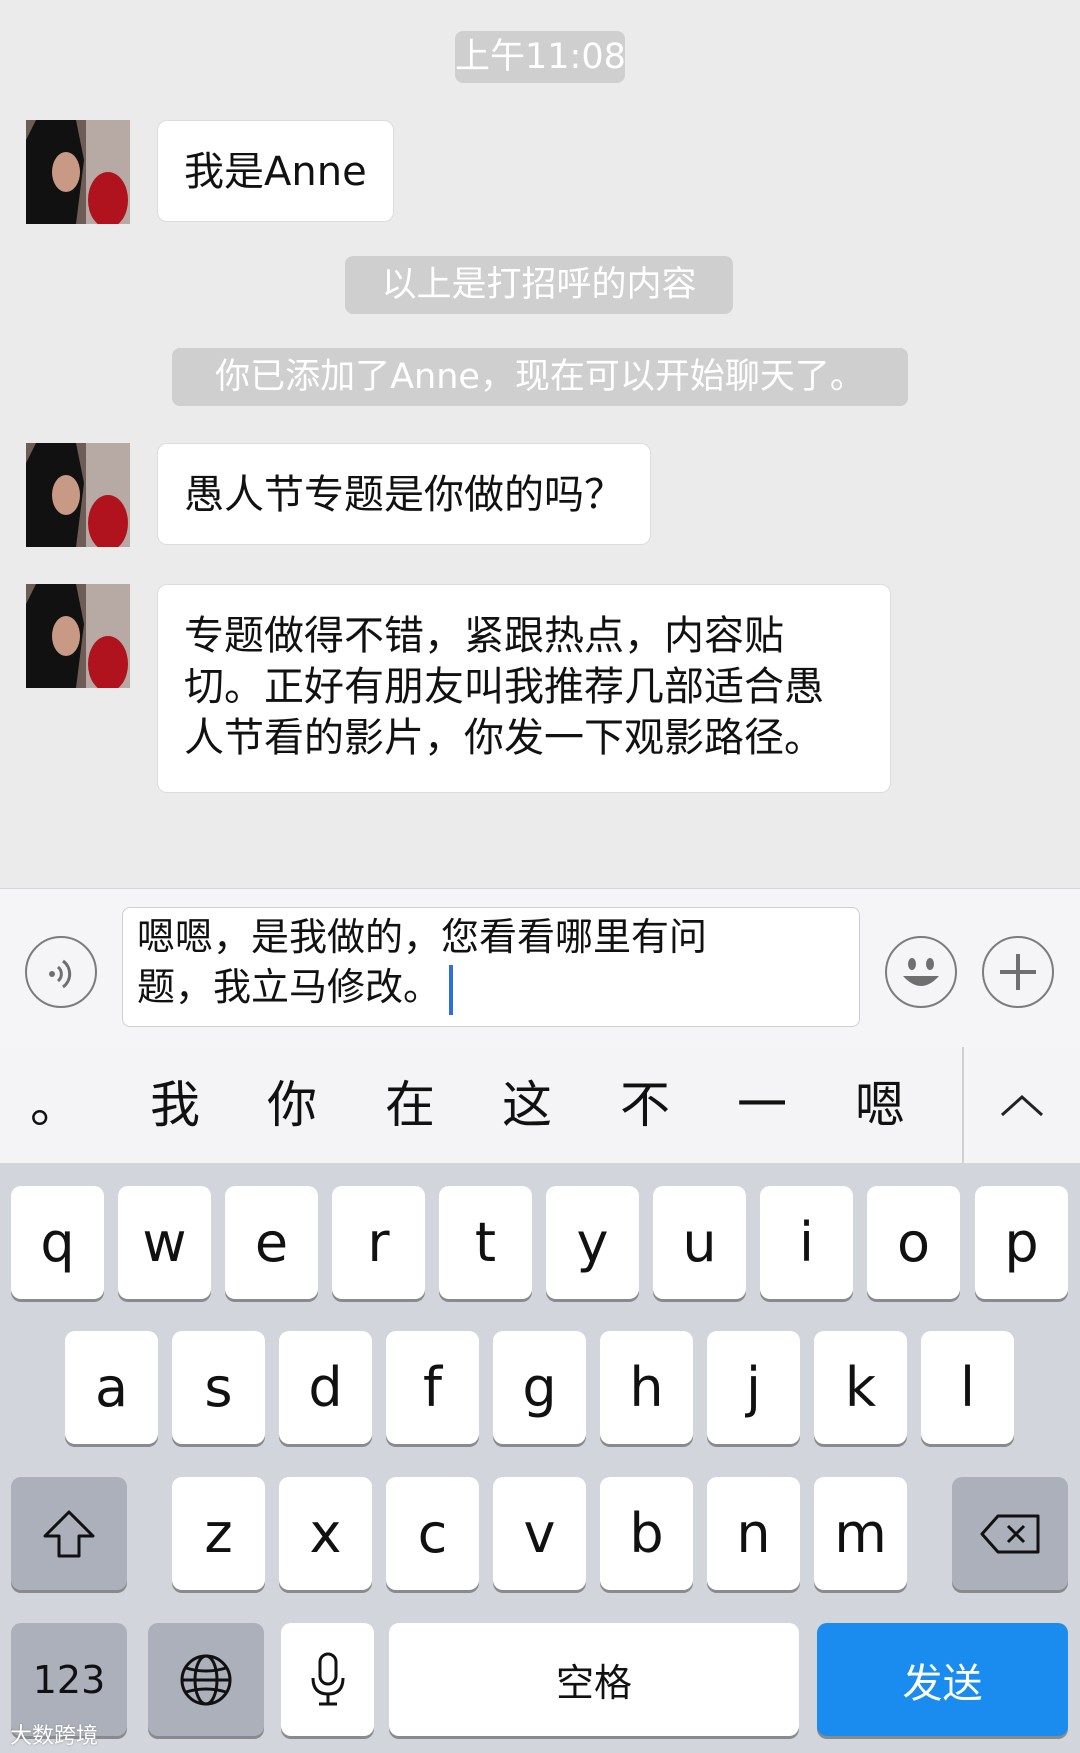 This screenshot has height=1753, width=1080. Describe the element at coordinates (753, 1387) in the screenshot. I see `key-j: j` at that location.